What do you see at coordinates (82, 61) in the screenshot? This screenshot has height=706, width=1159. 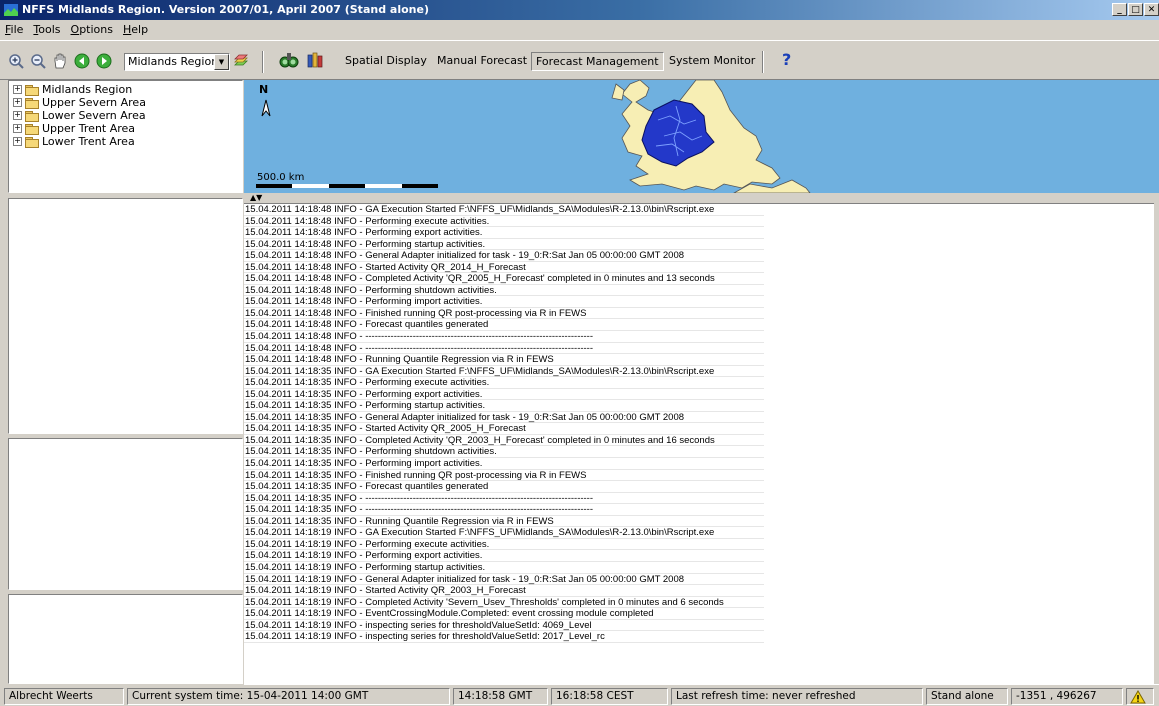 I see `back-arrow-icon` at bounding box center [82, 61].